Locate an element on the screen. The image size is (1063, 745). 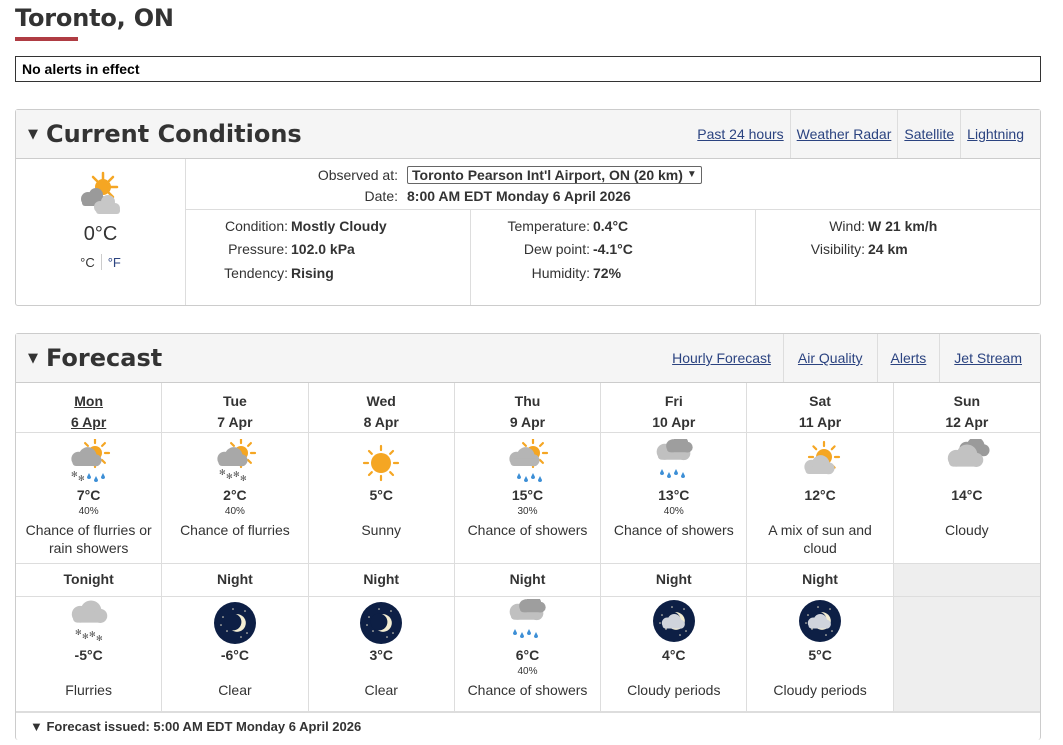
unit-switcher: °C °F is located at coordinates (100, 262).